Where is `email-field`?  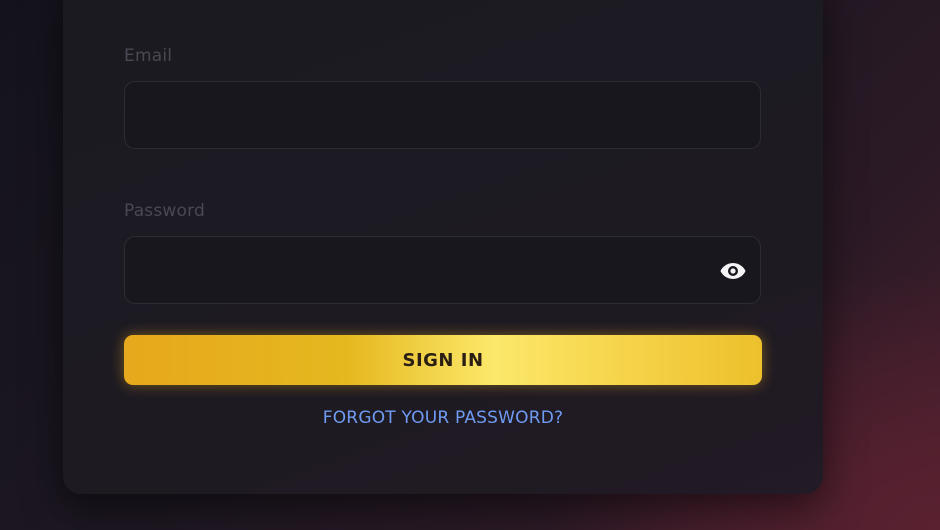 email-field is located at coordinates (442, 115).